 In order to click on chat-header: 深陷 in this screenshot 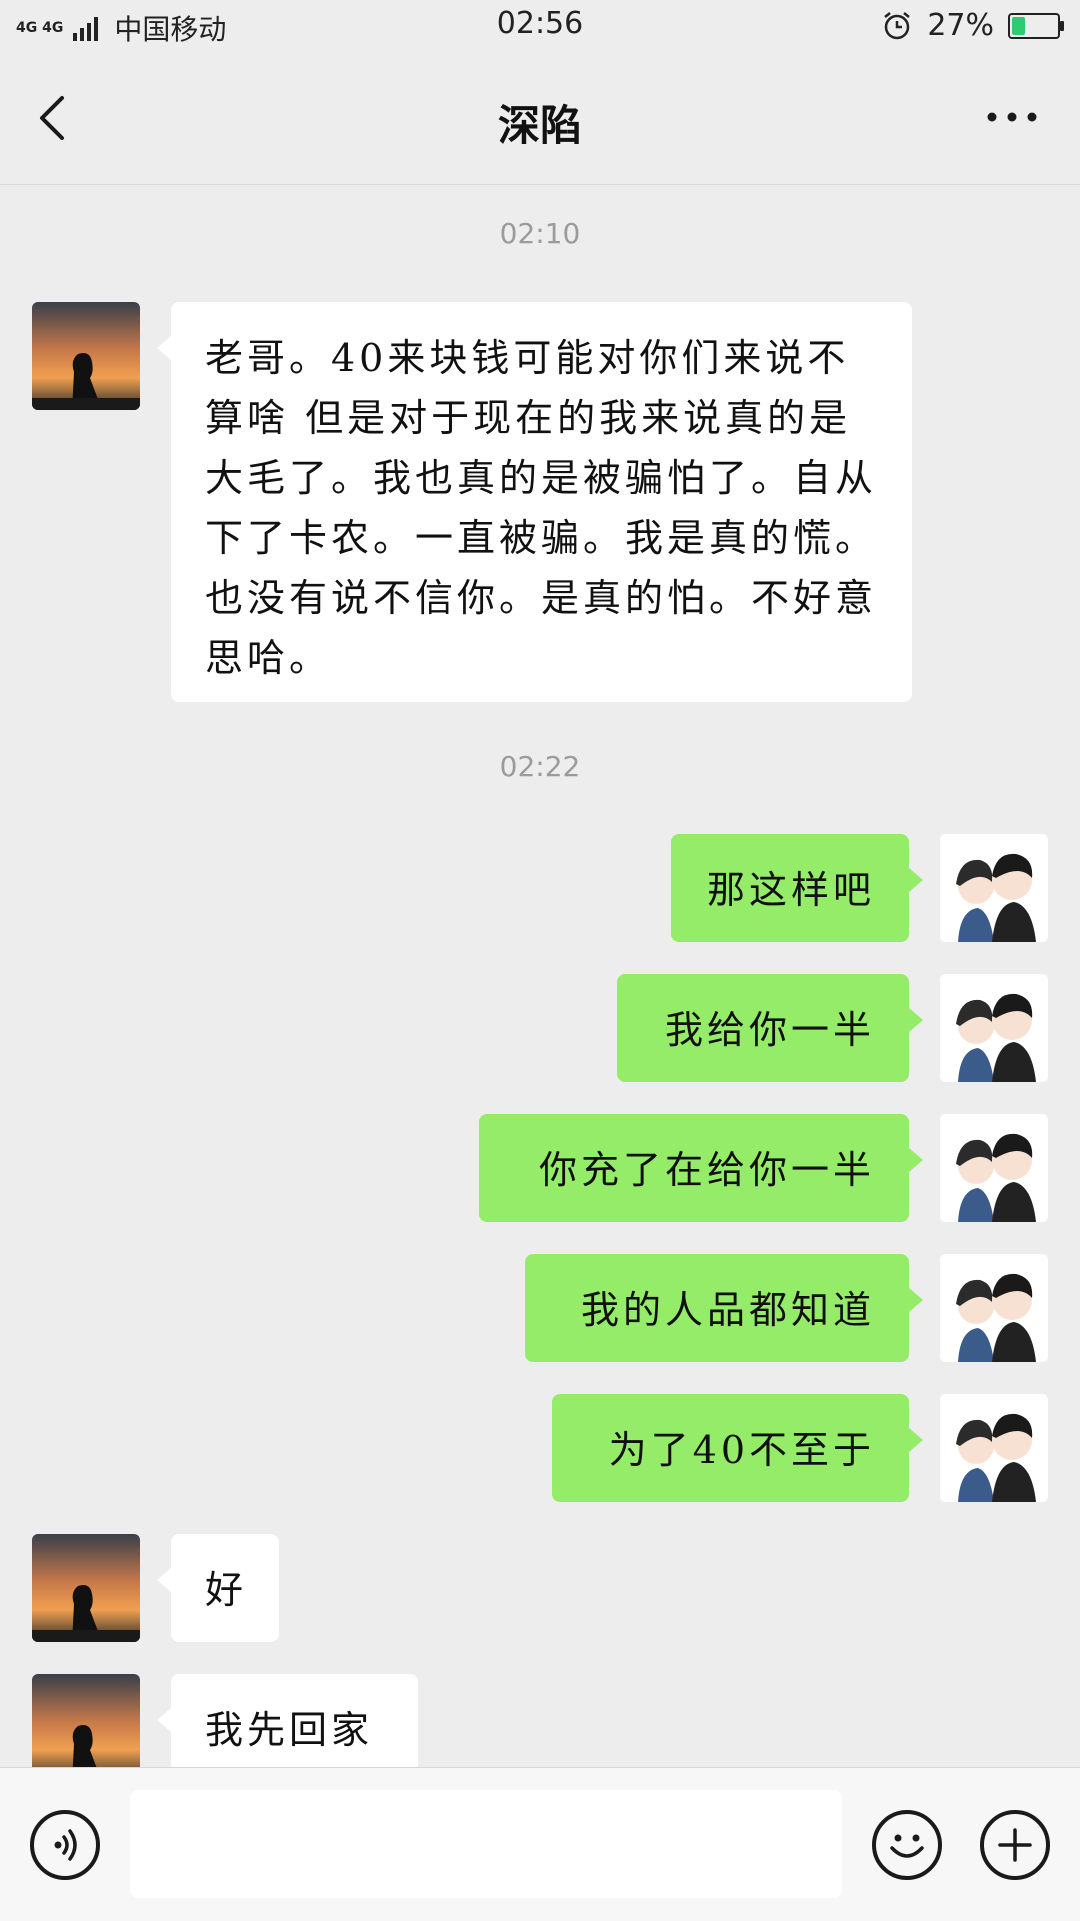, I will do `click(540, 118)`.